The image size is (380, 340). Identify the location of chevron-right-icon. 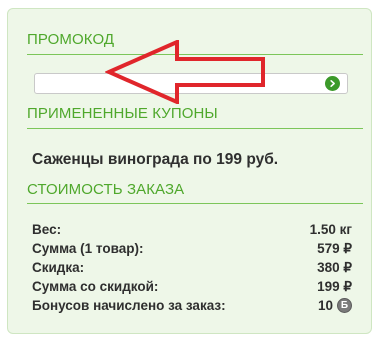
(332, 83).